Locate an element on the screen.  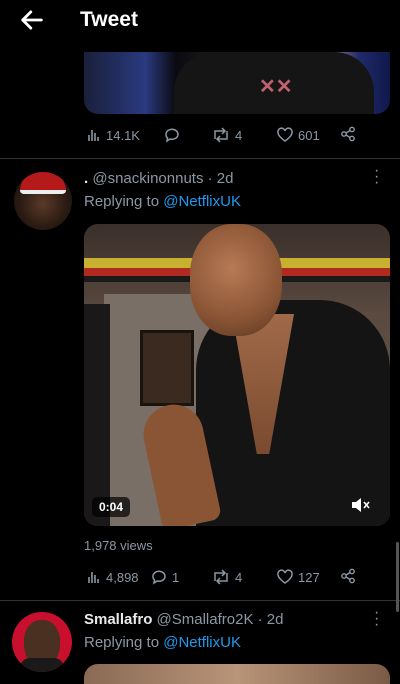
reply-button: 1 is located at coordinates (164, 577).